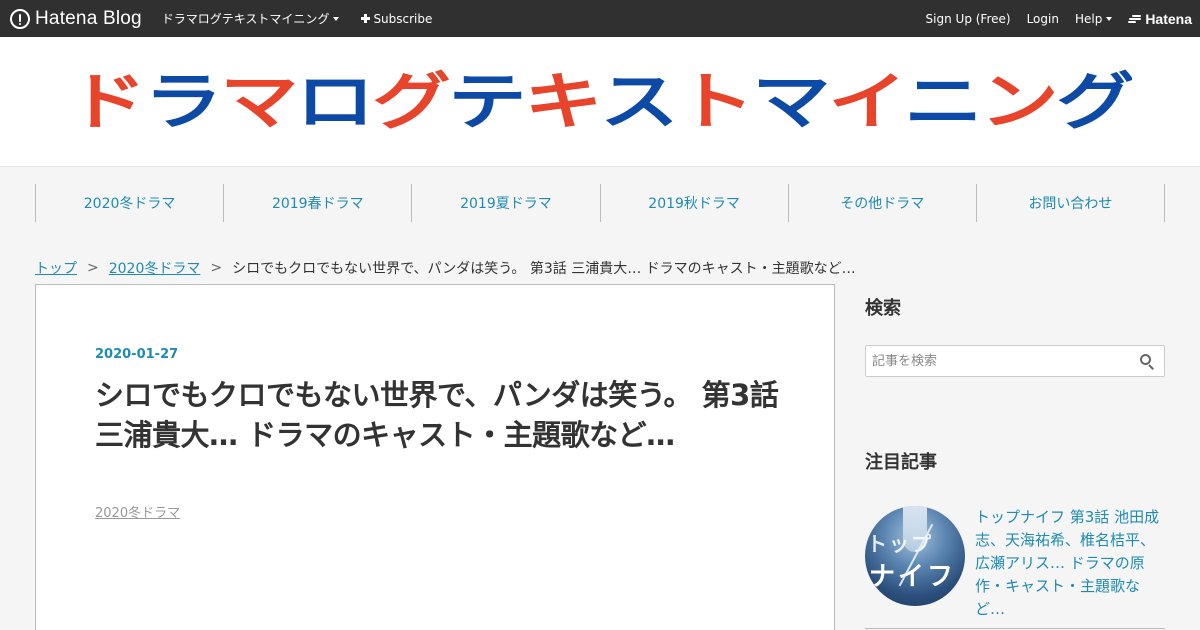 This screenshot has width=1200, height=630. What do you see at coordinates (137, 511) in the screenshot?
I see `article-category-link: 2020冬ドラマ` at bounding box center [137, 511].